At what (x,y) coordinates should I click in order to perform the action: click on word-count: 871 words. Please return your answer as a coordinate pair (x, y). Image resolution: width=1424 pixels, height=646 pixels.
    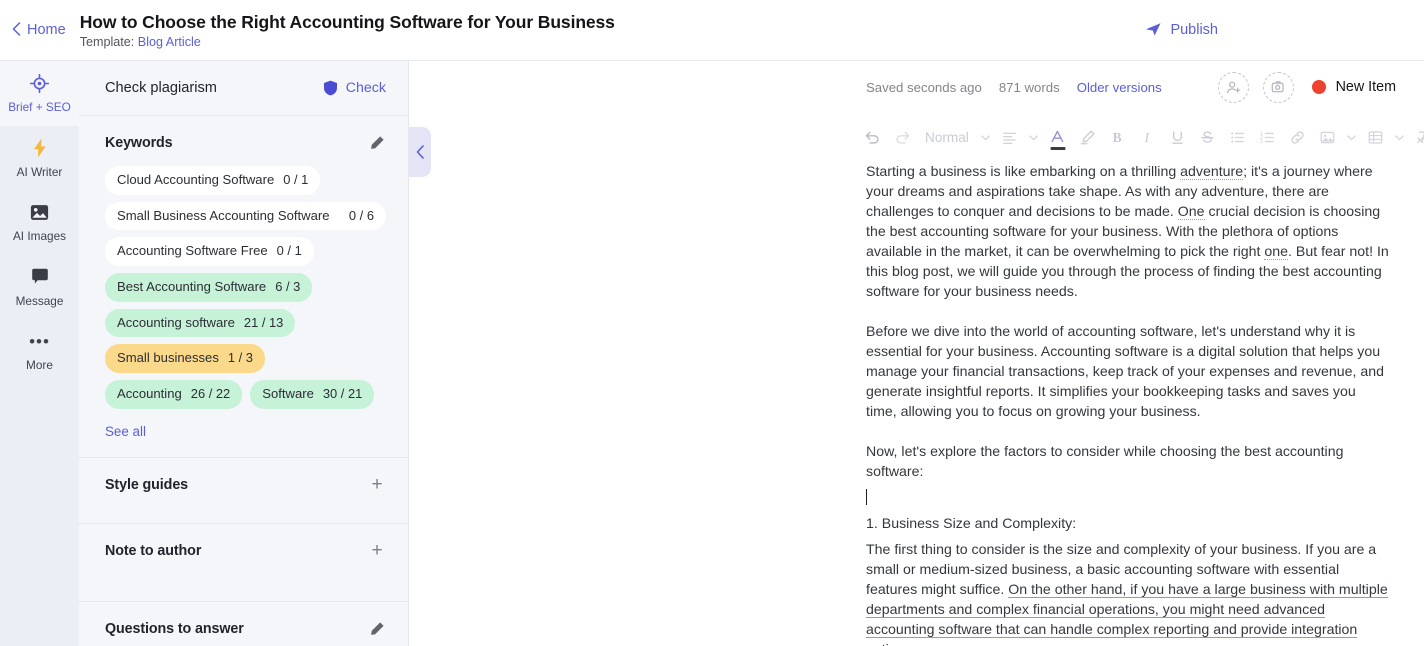
    Looking at the image, I should click on (1029, 87).